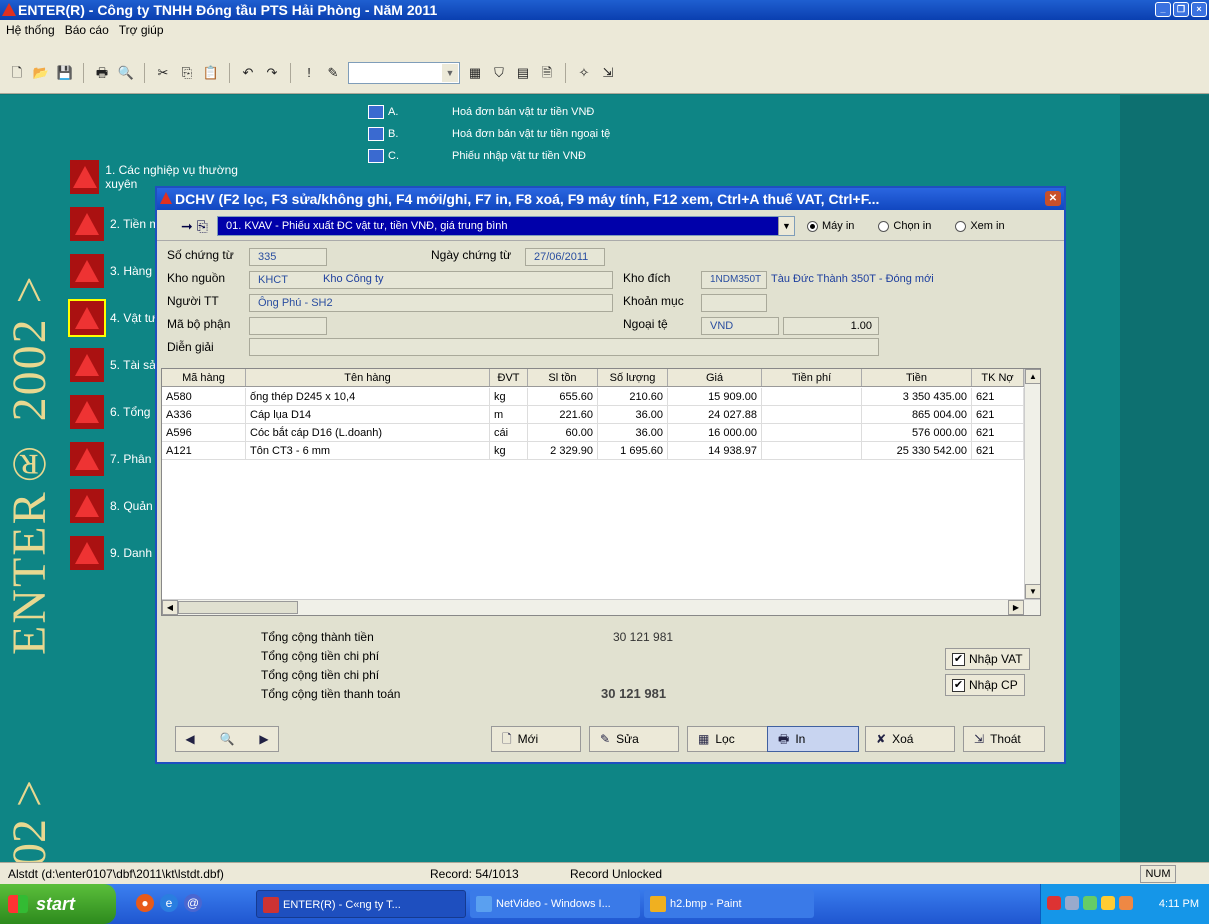 The width and height of the screenshot is (1209, 924). Describe the element at coordinates (523, 73) in the screenshot. I see `properties-icon: ▤` at that location.